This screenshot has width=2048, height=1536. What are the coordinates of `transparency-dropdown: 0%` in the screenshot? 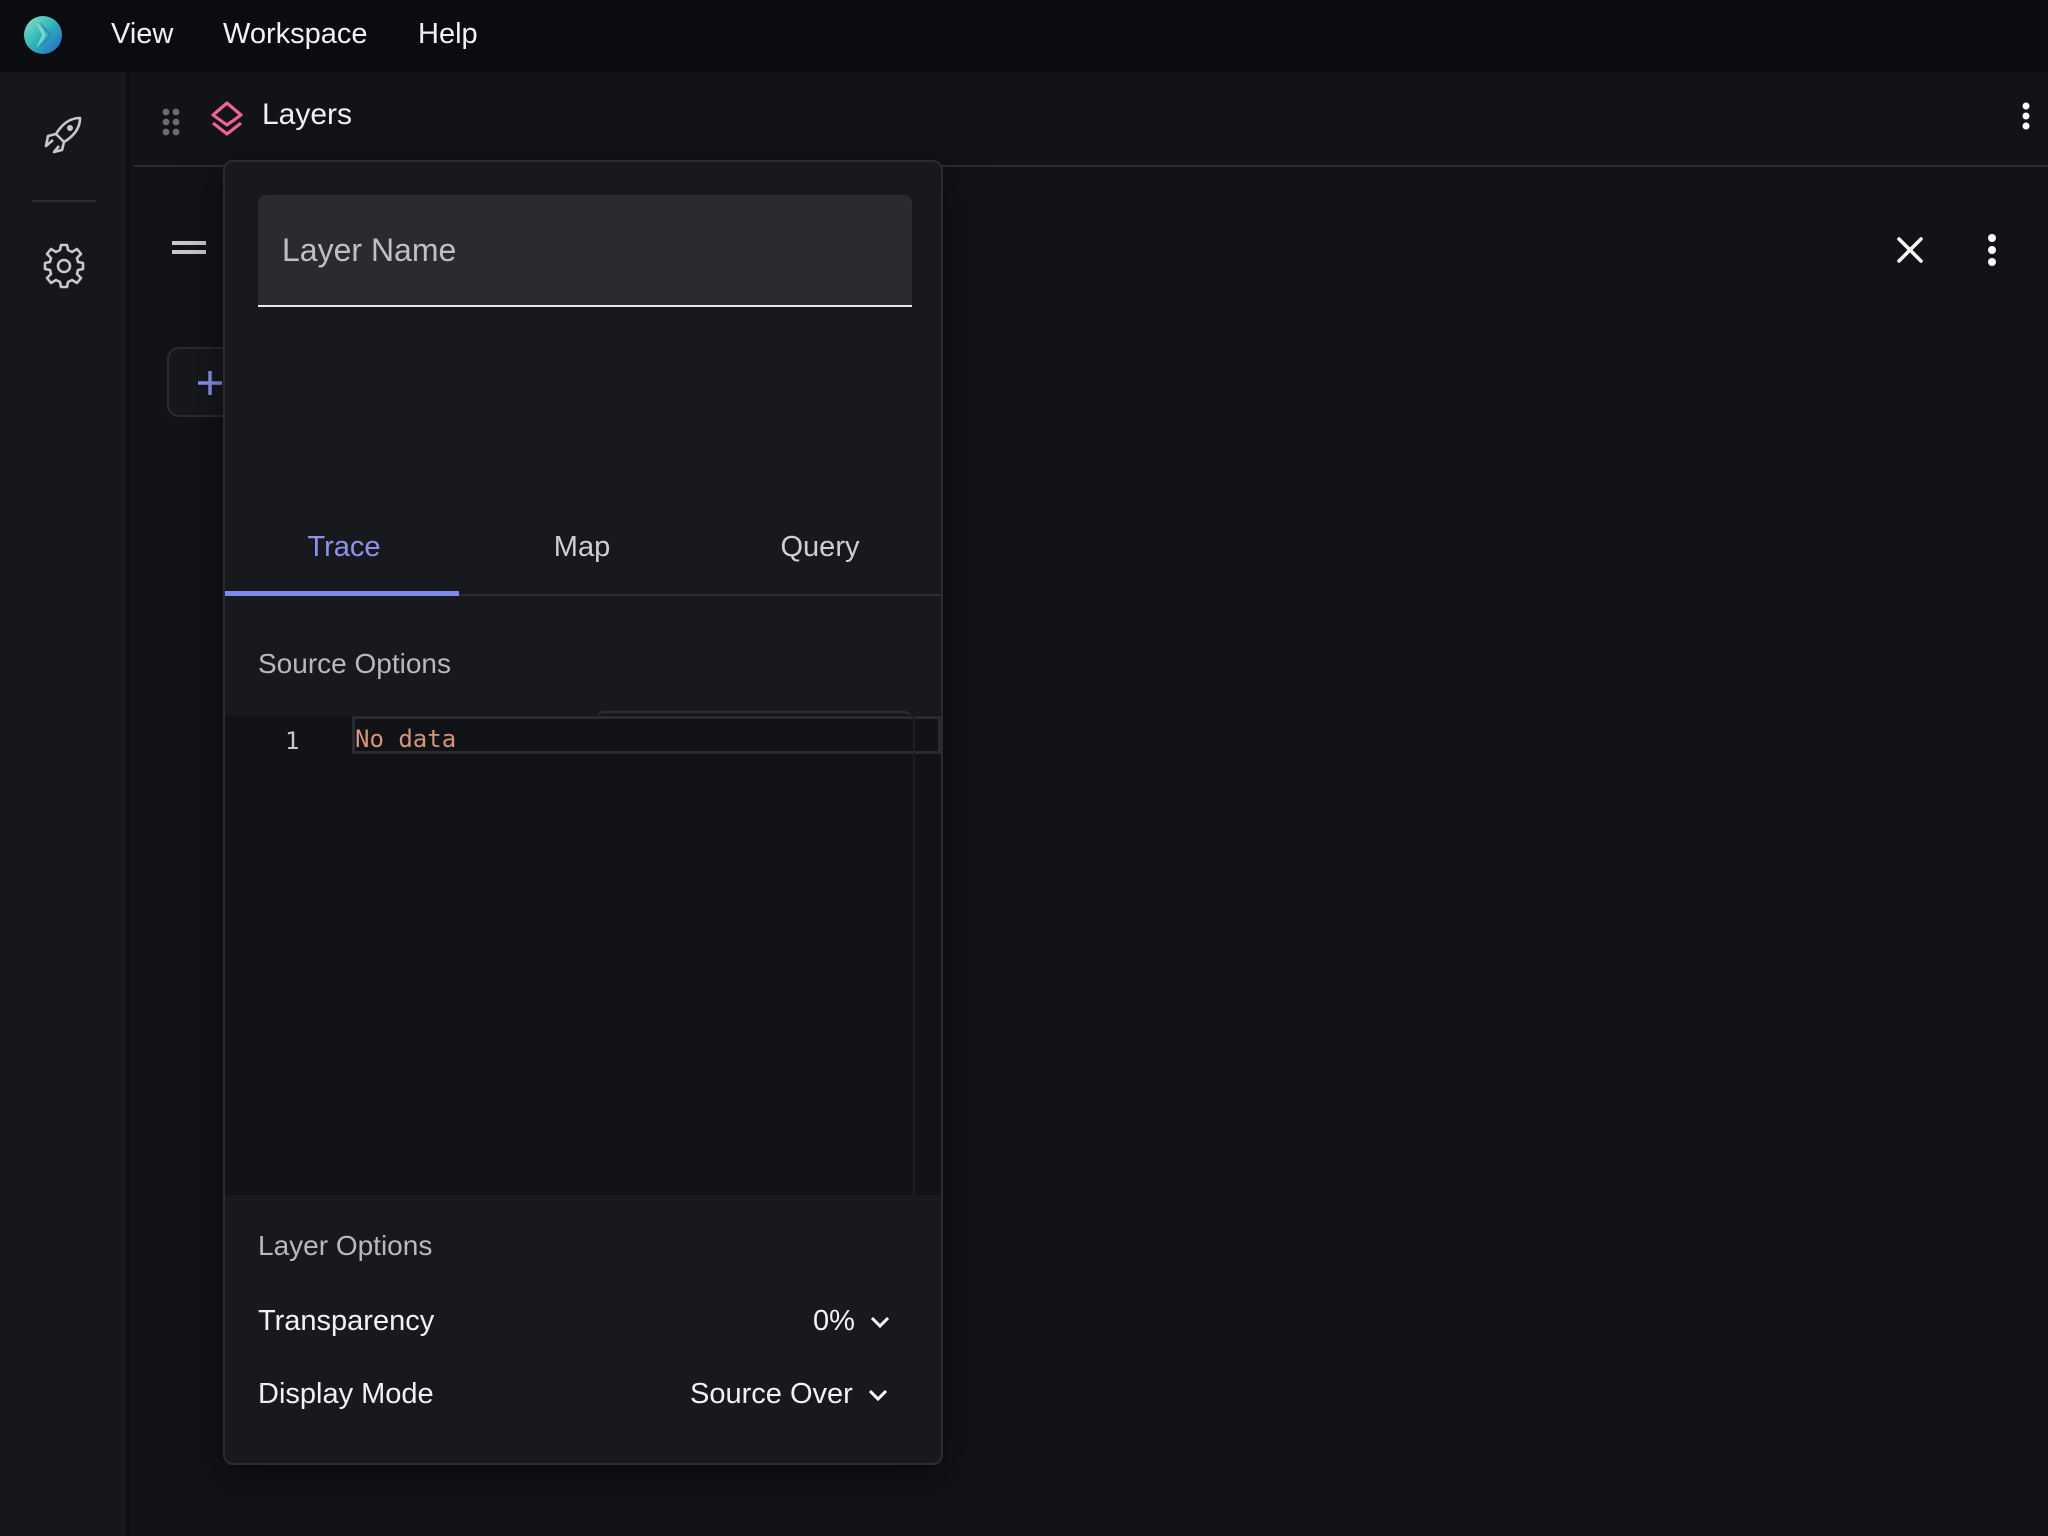 It's located at (852, 1321).